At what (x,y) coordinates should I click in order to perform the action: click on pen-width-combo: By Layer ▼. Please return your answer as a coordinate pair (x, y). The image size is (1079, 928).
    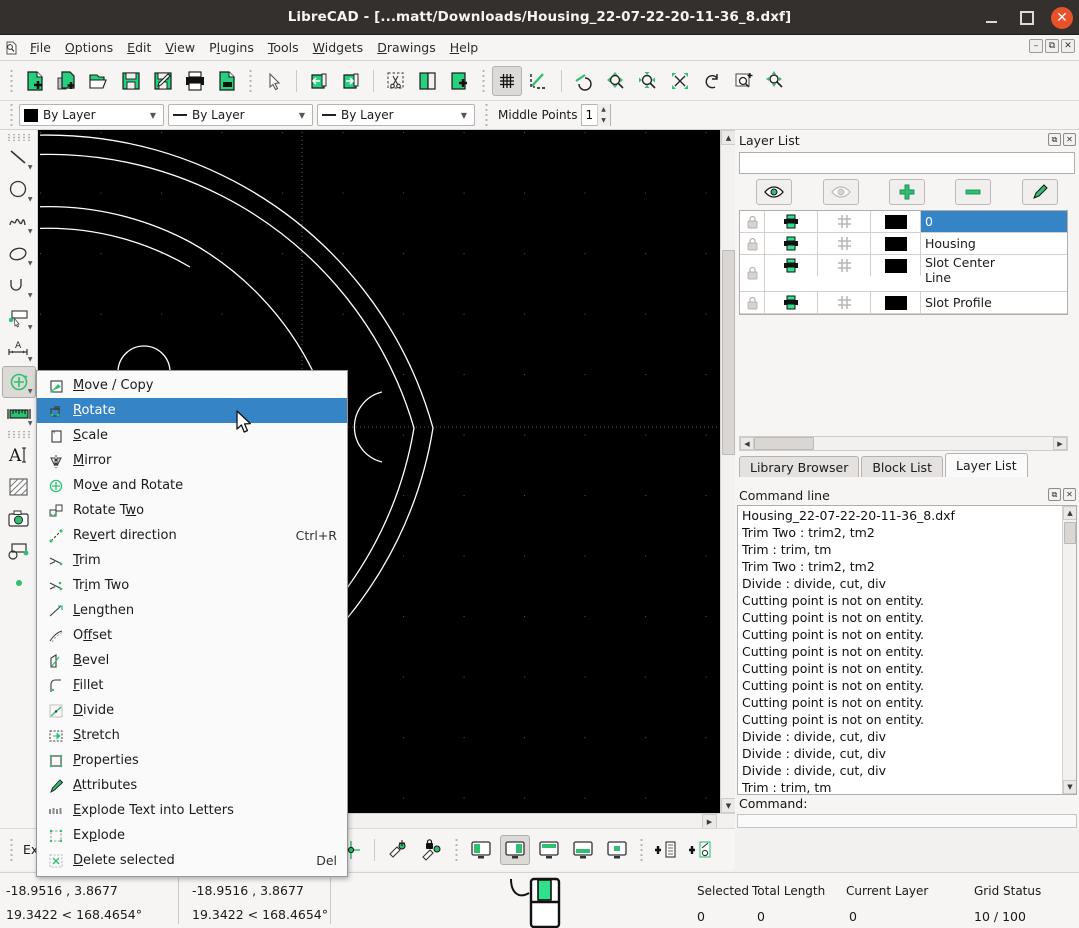
    Looking at the image, I should click on (240, 115).